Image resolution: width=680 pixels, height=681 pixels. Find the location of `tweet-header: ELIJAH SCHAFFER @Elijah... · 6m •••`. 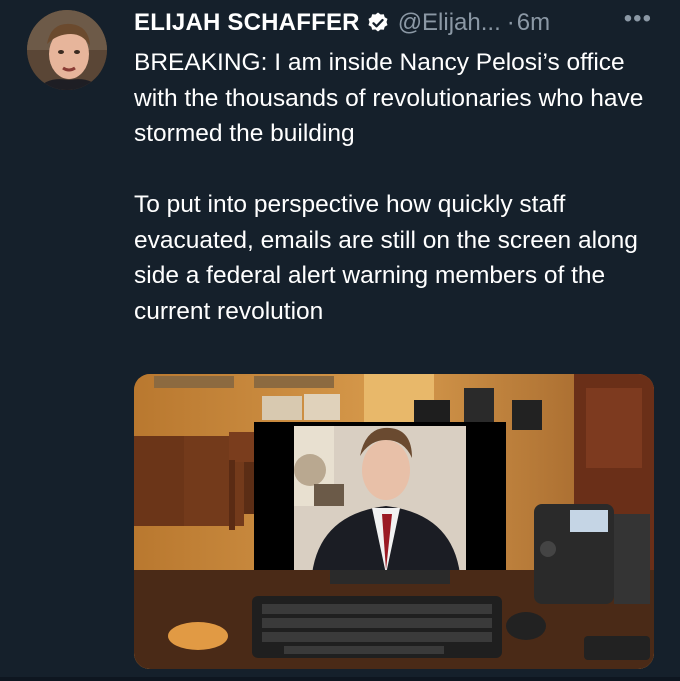

tweet-header: ELIJAH SCHAFFER @Elijah... · 6m ••• is located at coordinates (404, 22).